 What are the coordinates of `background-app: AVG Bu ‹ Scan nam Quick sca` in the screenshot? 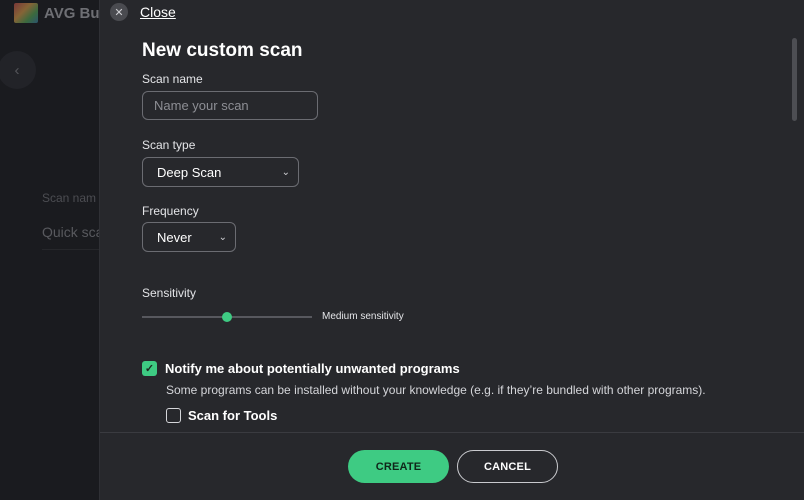 It's located at (50, 250).